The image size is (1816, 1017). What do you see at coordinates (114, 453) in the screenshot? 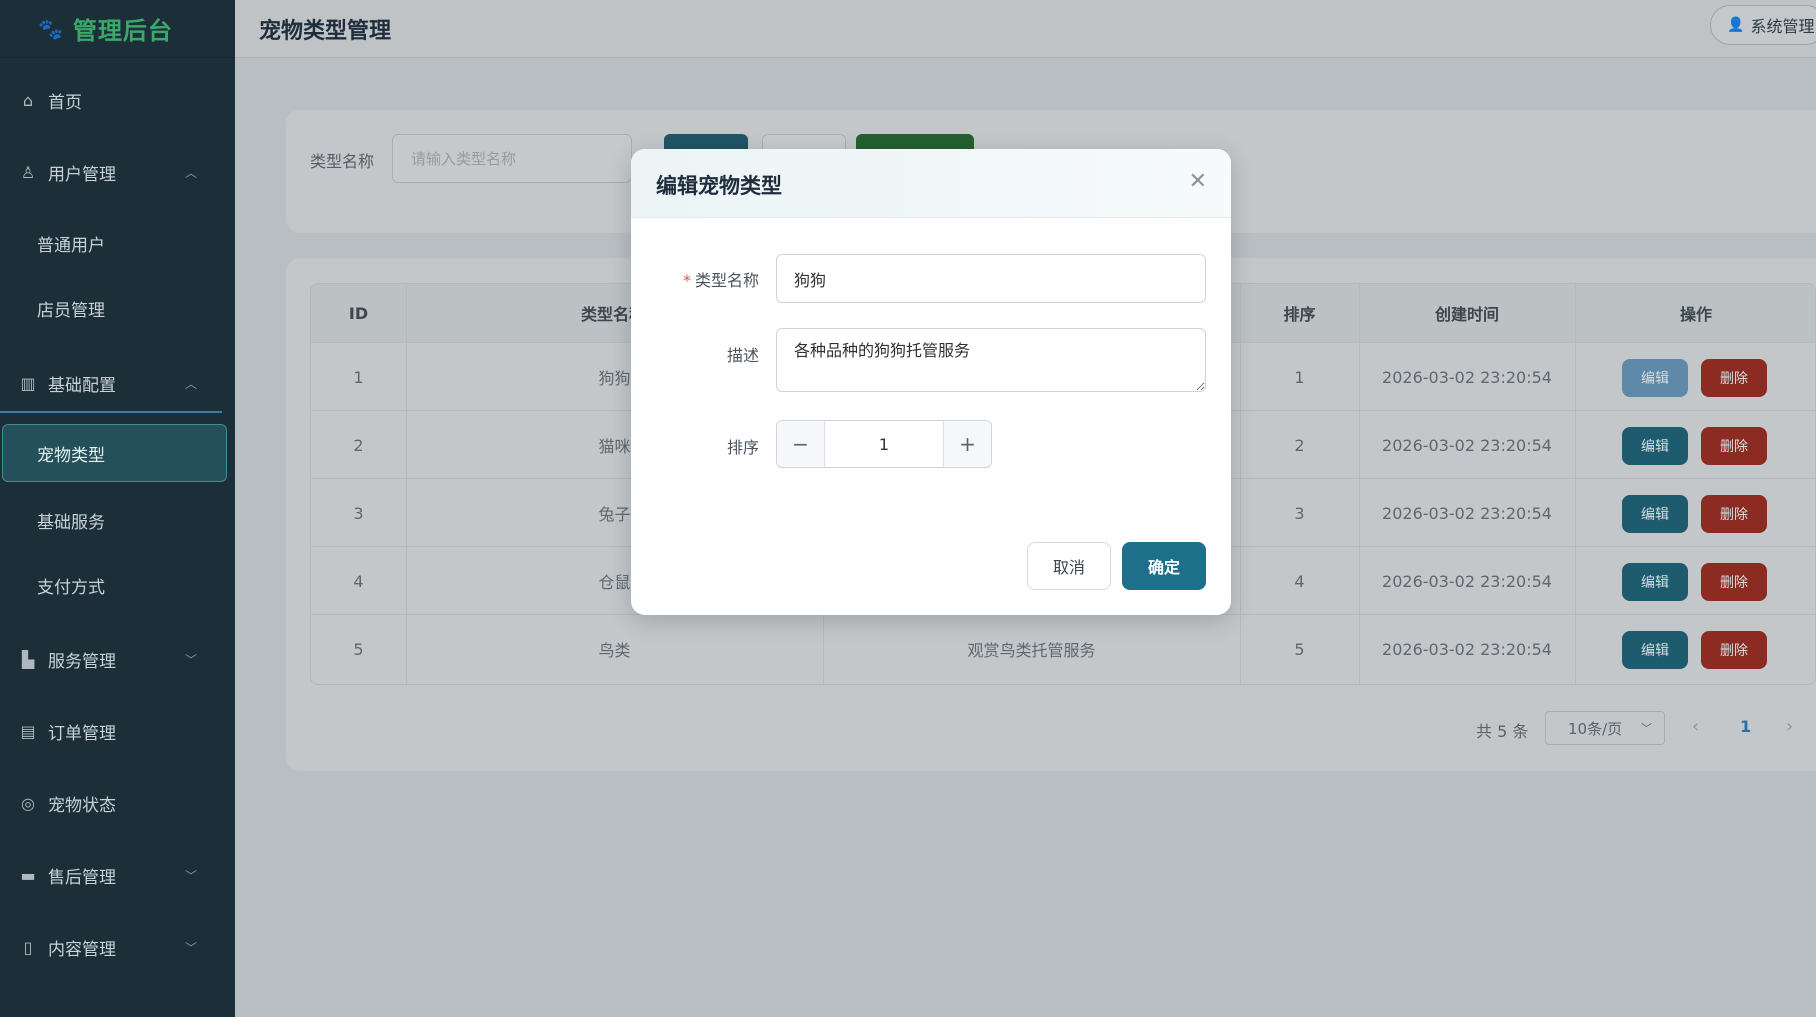
I see `sidebar-item-pet-types: 宠物类型` at bounding box center [114, 453].